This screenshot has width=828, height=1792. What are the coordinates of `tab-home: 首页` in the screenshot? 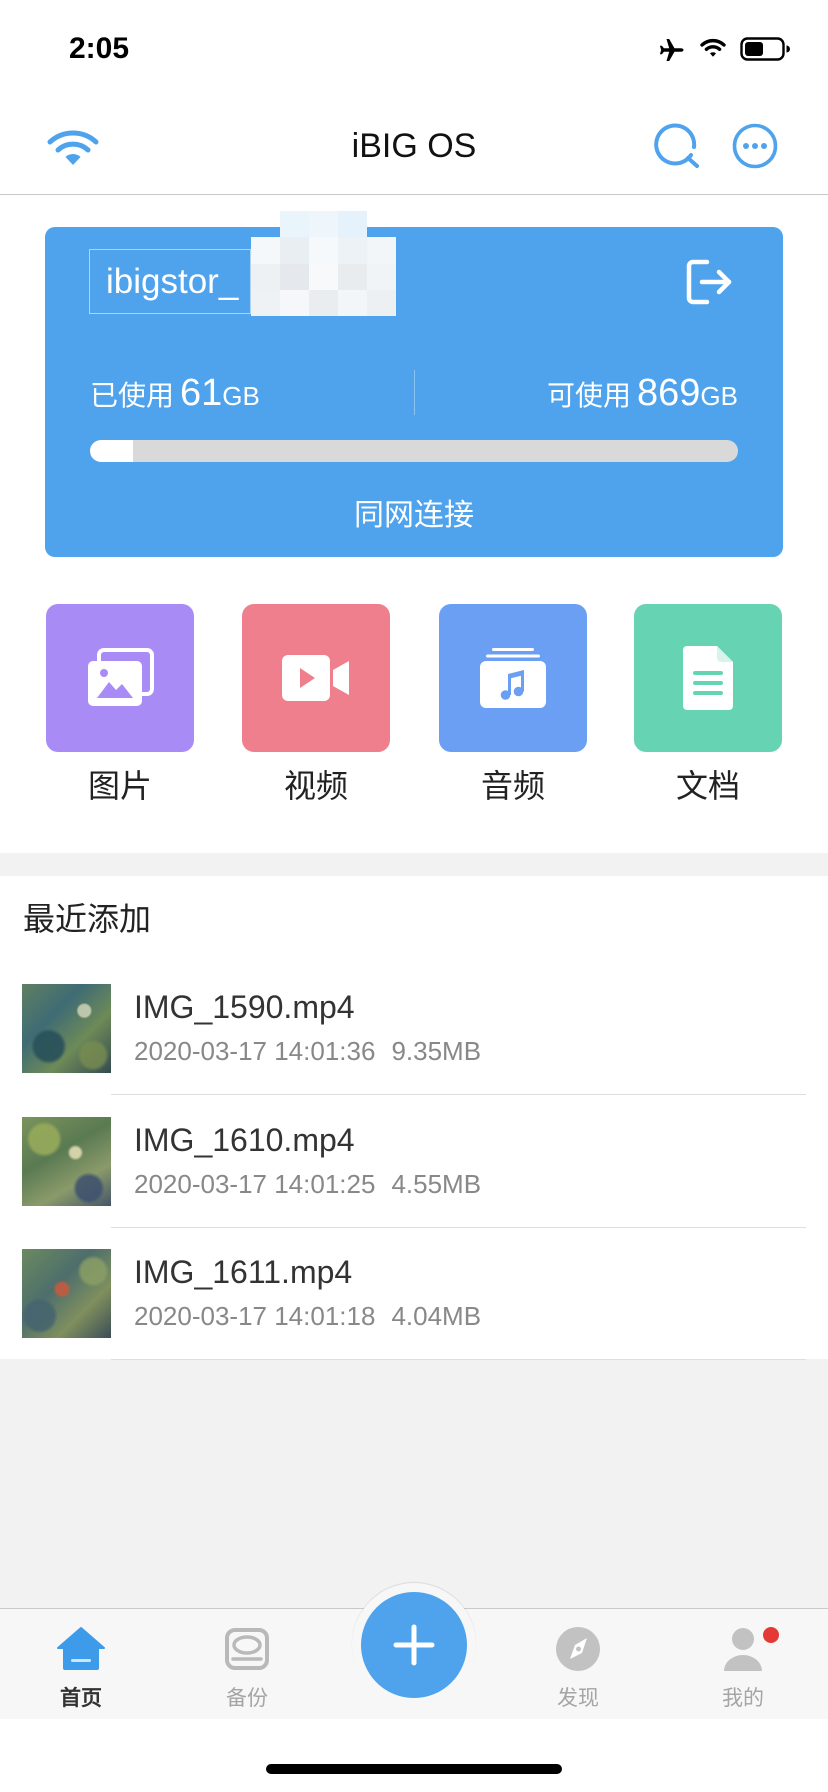 It's located at (81, 1664).